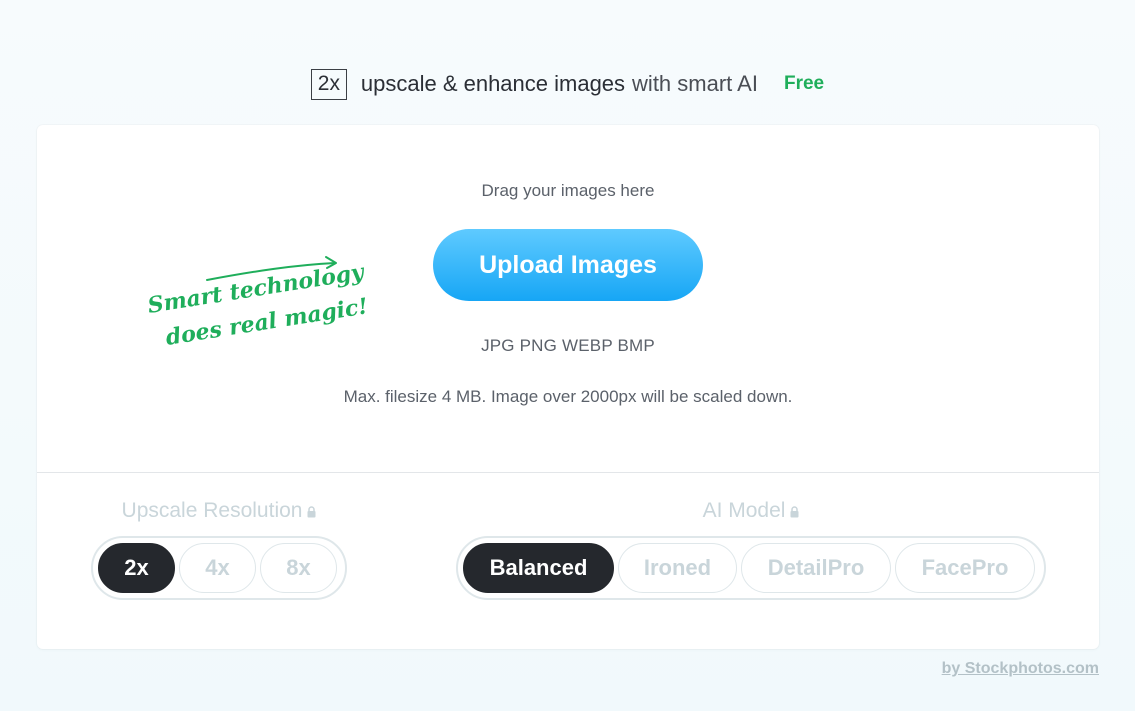 The width and height of the screenshot is (1135, 711). I want to click on resolution-option-4x: 4x, so click(217, 568).